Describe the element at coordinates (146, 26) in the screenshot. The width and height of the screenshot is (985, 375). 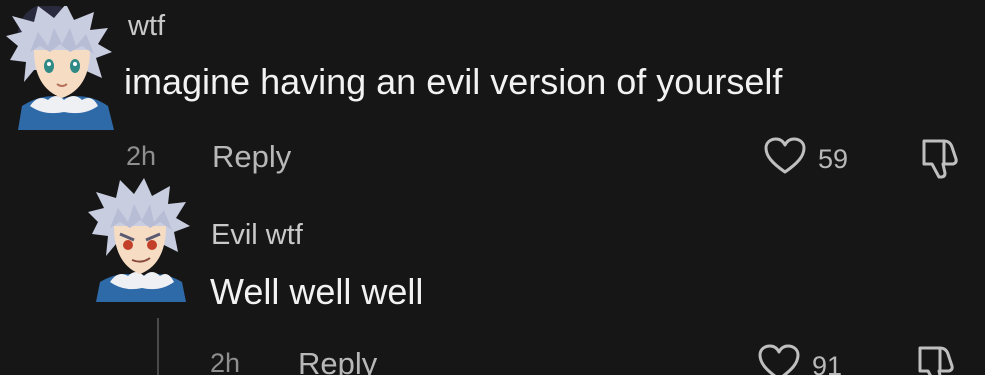
I see `comment-username: wtf` at that location.